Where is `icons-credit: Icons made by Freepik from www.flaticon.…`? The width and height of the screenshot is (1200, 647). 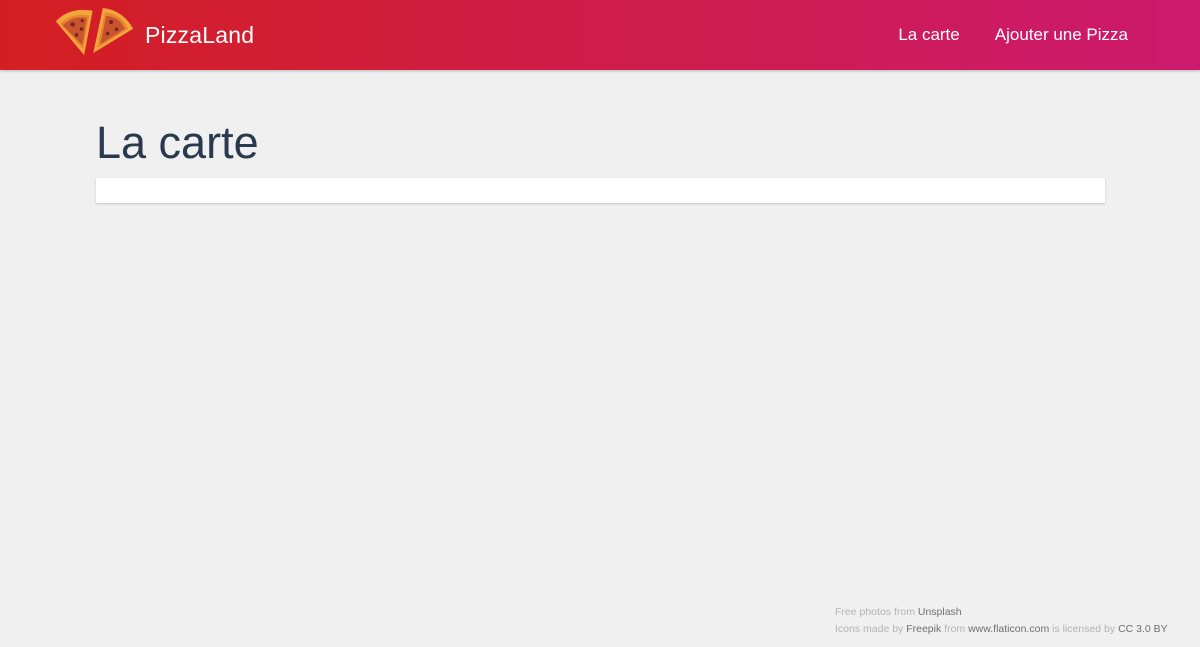 icons-credit: Icons made by Freepik from www.flaticon.… is located at coordinates (1015, 629).